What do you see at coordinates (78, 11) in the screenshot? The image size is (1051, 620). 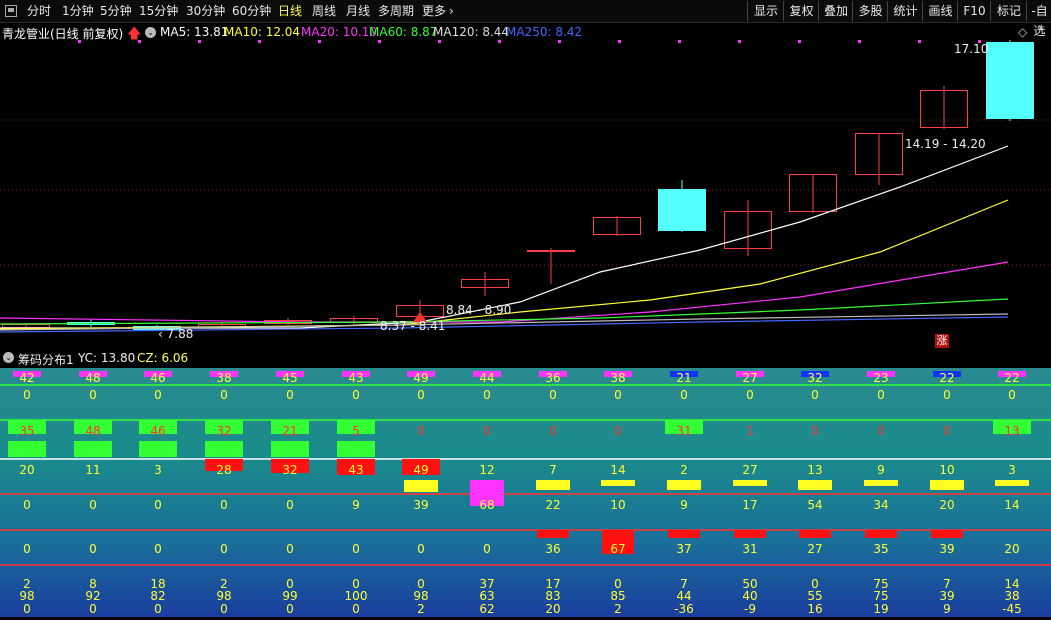 I see `period-tab-1: 1分钟` at bounding box center [78, 11].